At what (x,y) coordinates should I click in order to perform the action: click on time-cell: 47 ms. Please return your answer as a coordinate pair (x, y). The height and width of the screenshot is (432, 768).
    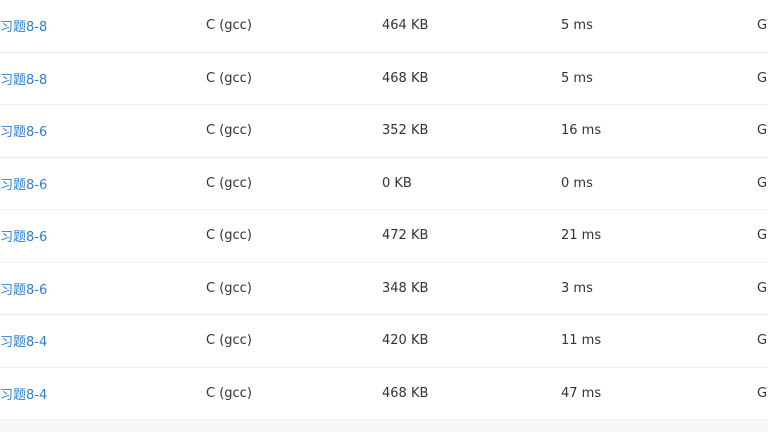
    Looking at the image, I should click on (581, 393).